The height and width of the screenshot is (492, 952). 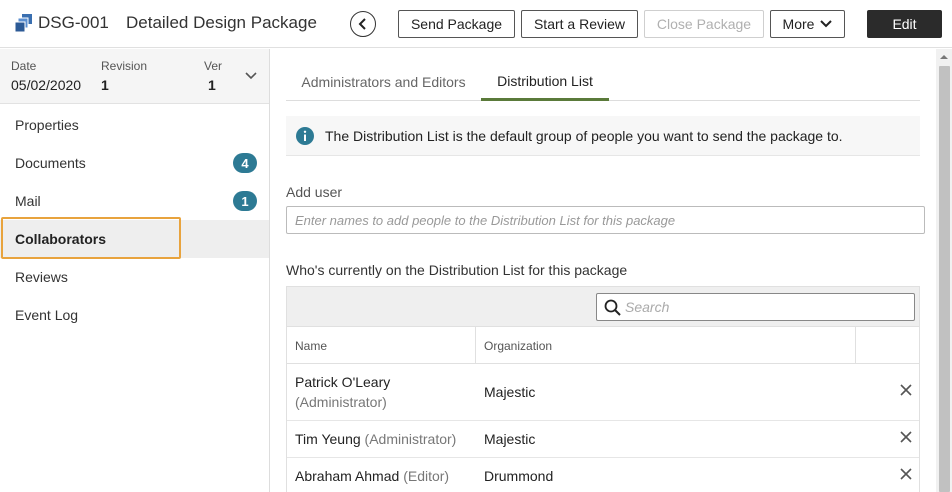 I want to click on column-header-name: Name, so click(x=381, y=345).